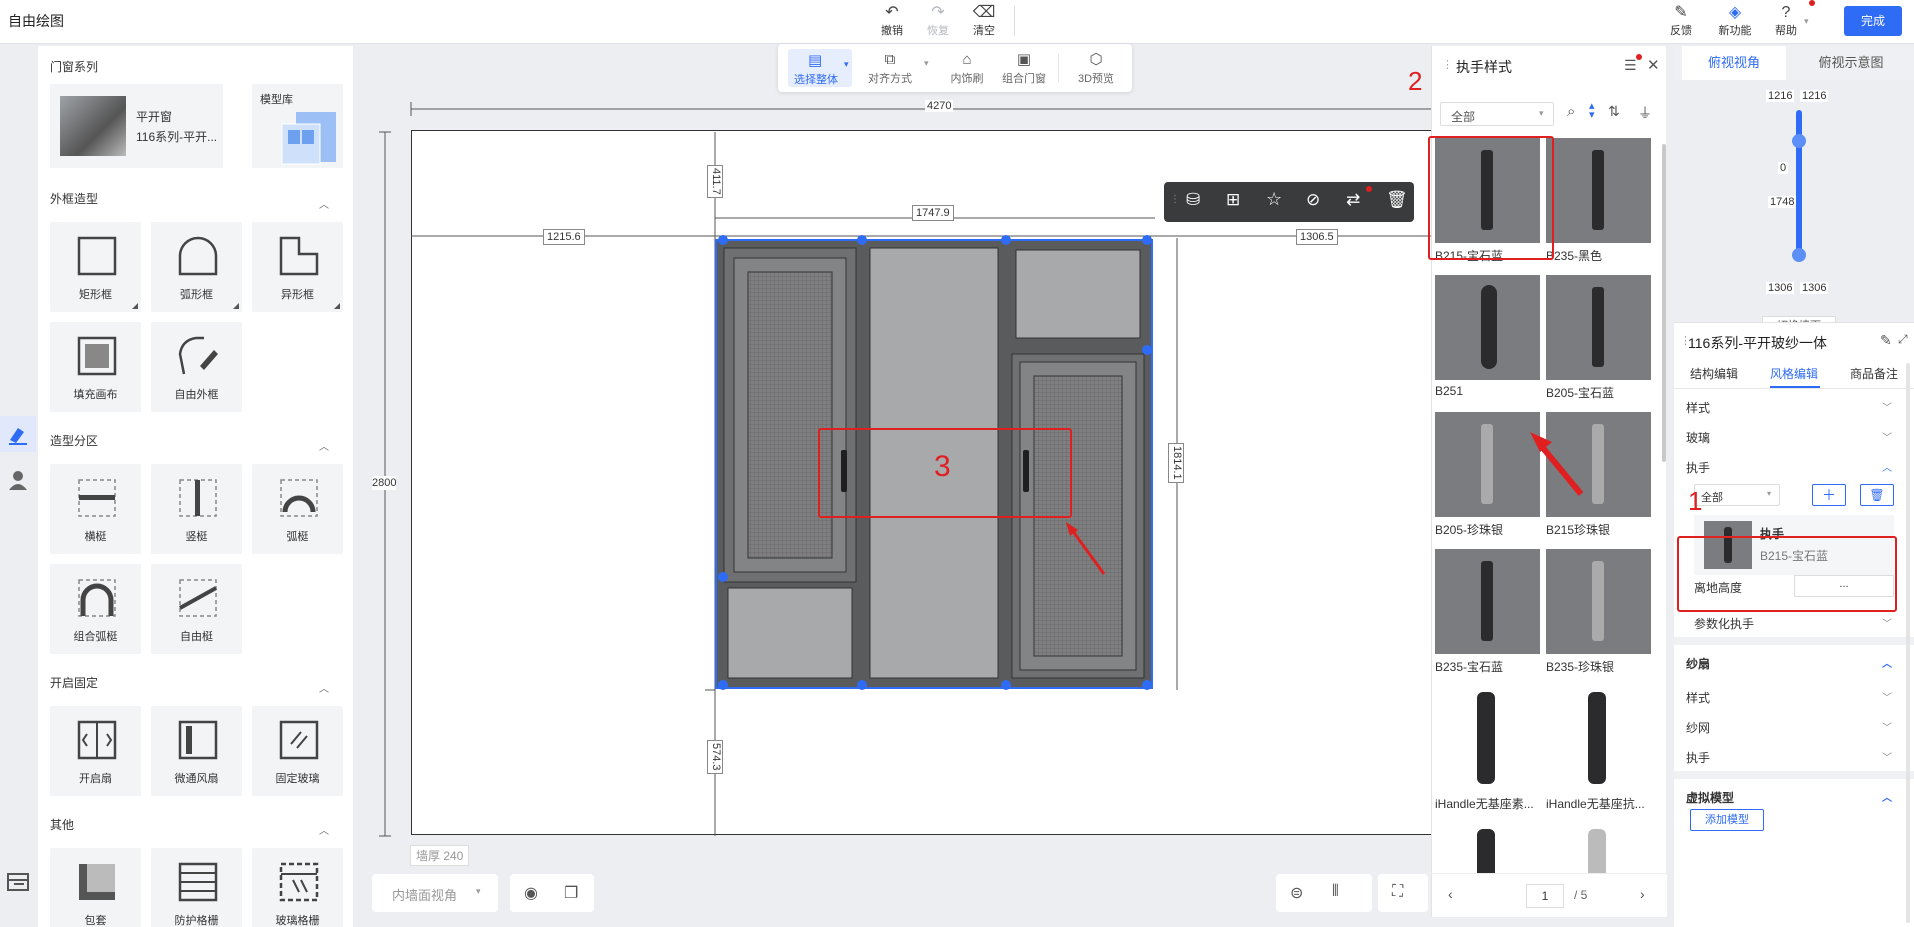  I want to click on help-dropdown-icon: ▾, so click(1806, 21).